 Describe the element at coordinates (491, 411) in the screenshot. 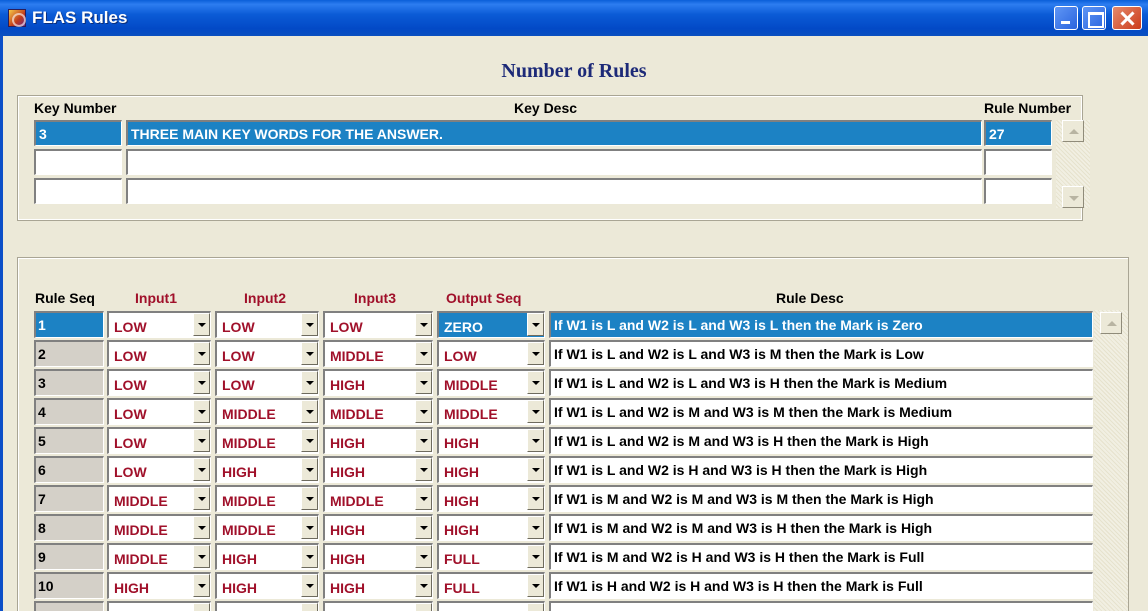

I see `output-seq-select: MIDDLE` at that location.